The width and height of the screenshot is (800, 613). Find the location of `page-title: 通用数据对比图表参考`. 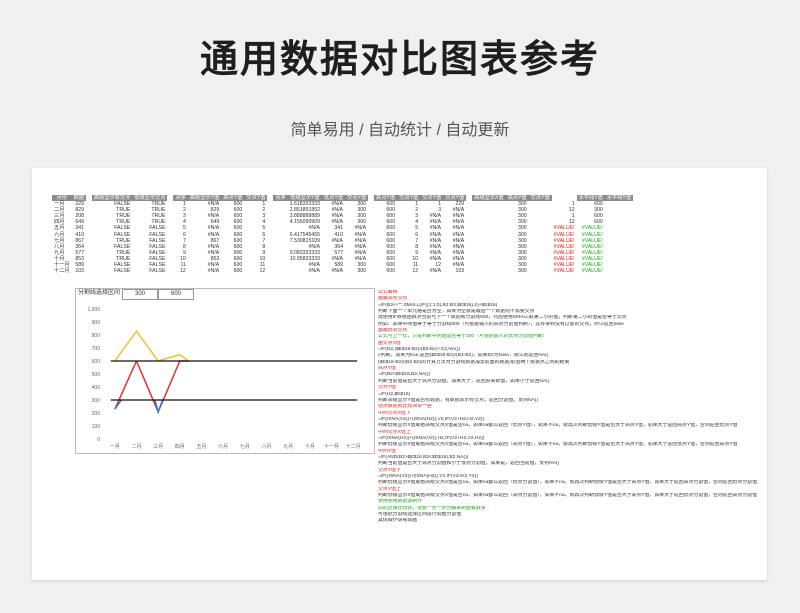

page-title: 通用数据对比图表参考 is located at coordinates (399, 60).